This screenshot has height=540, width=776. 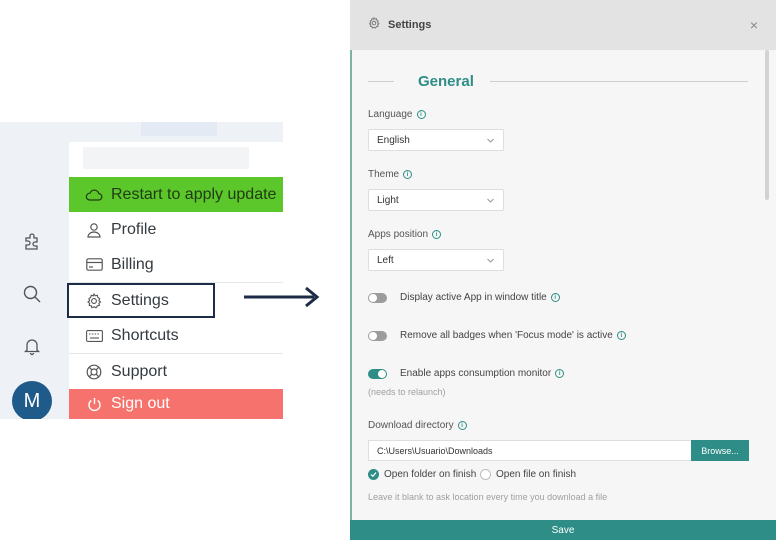 What do you see at coordinates (435, 450) in the screenshot?
I see `download-directory-value: C:\Users\Usuario\Downloads` at bounding box center [435, 450].